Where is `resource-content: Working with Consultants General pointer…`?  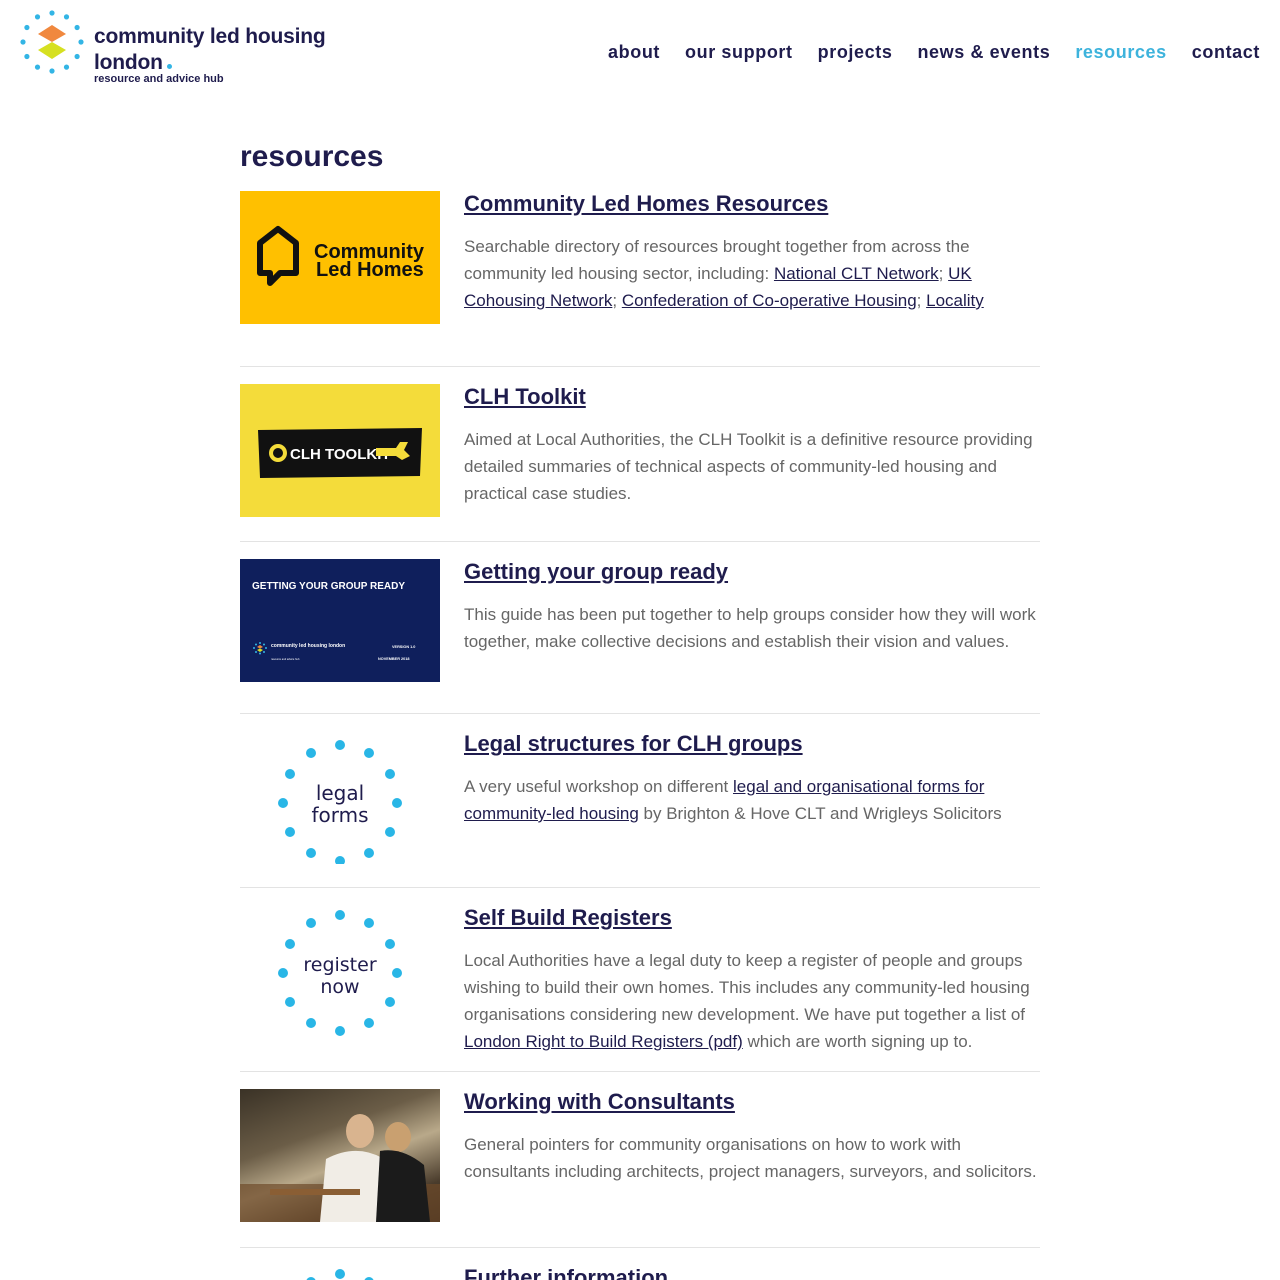 resource-content: Working with Consultants General pointer… is located at coordinates (752, 1137).